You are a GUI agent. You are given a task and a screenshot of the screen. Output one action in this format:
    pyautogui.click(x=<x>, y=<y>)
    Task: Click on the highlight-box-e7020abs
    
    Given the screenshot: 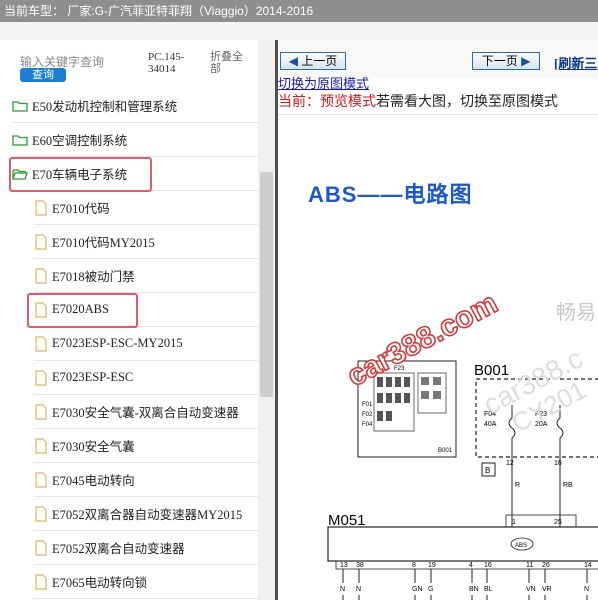 What is the action you would take?
    pyautogui.click(x=82, y=310)
    